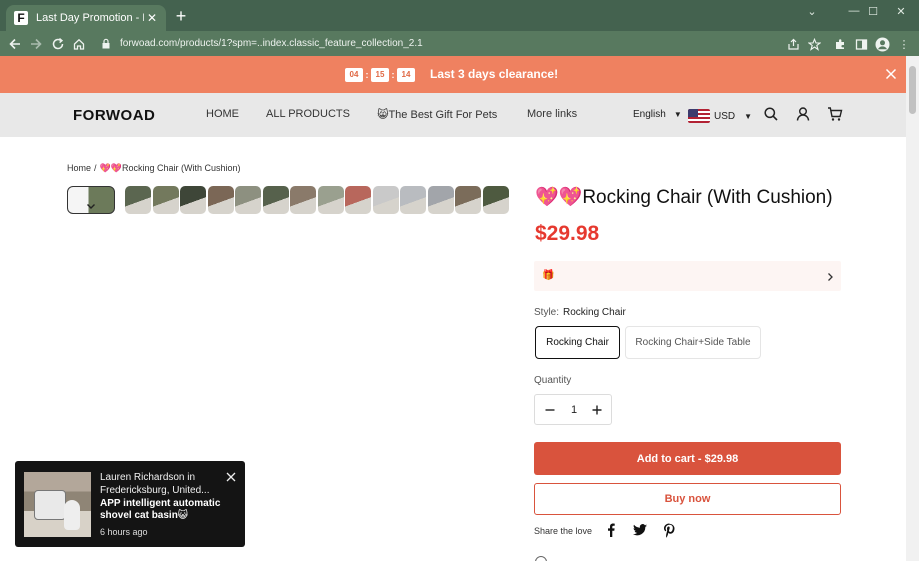 Image resolution: width=919 pixels, height=561 pixels. I want to click on gift-icon: 🎁, so click(548, 275).